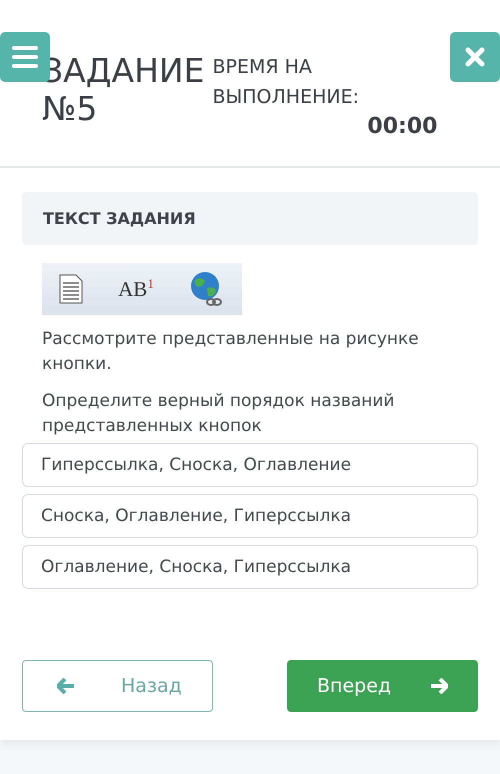  I want to click on close-icon, so click(475, 57).